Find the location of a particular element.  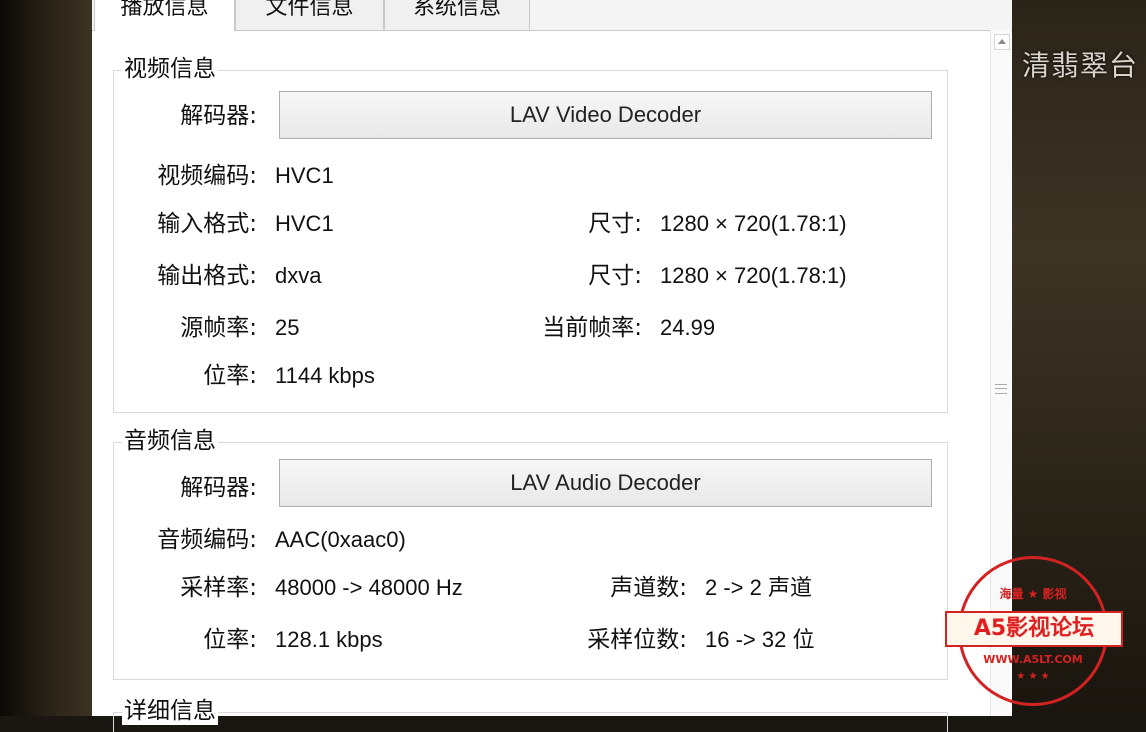

video-codec-label: 视频编码: is located at coordinates (207, 176).